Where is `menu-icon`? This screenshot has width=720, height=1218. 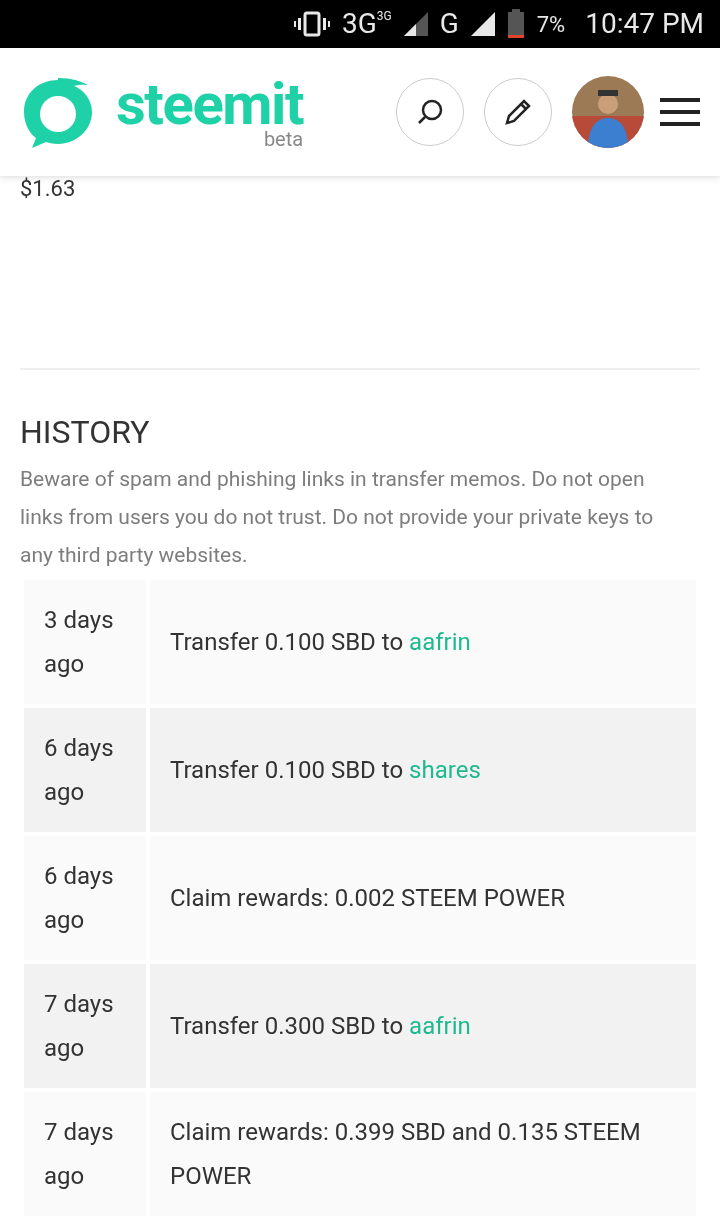 menu-icon is located at coordinates (680, 112).